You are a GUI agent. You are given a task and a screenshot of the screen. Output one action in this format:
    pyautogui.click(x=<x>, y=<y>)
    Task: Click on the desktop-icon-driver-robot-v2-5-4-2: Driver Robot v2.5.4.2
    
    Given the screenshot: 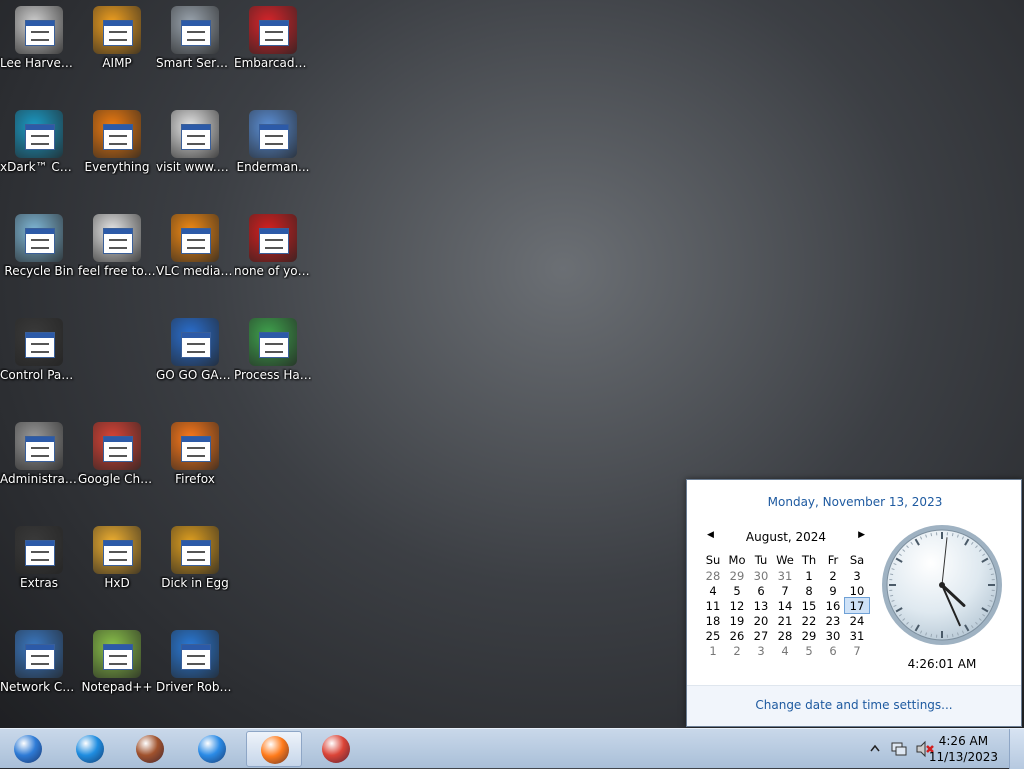 What is the action you would take?
    pyautogui.click(x=195, y=660)
    